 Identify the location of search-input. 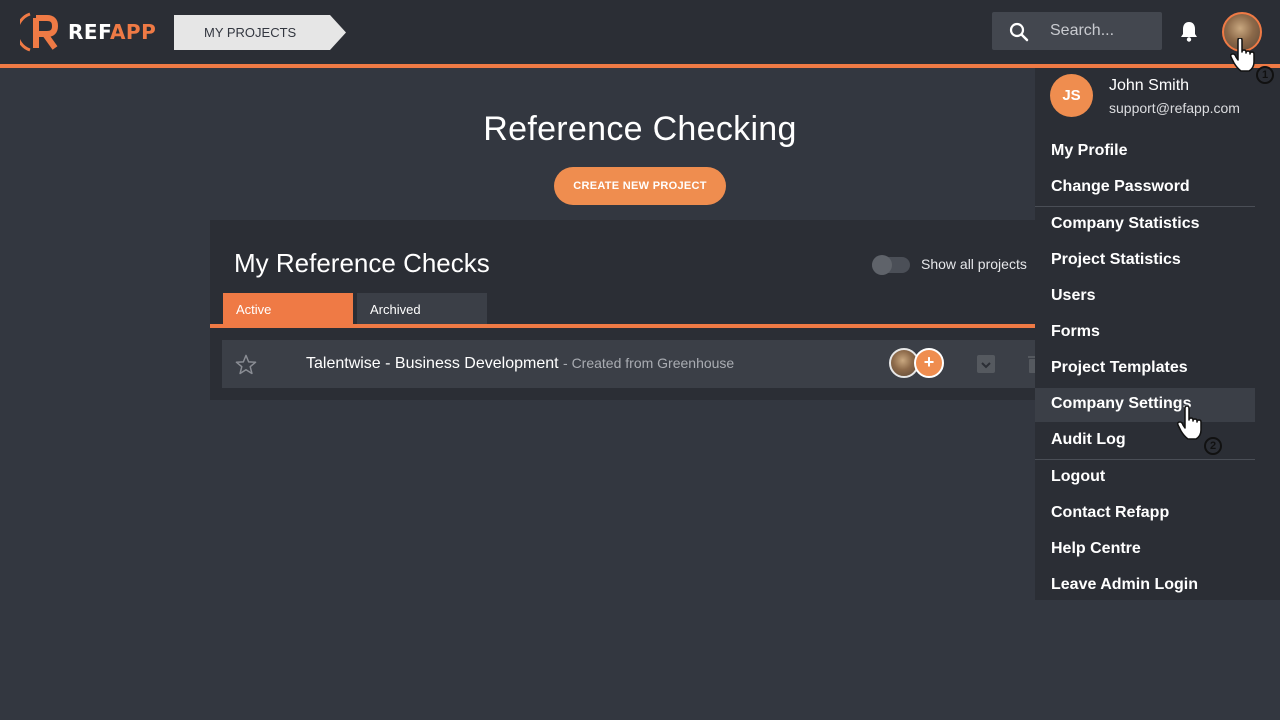
(1100, 31).